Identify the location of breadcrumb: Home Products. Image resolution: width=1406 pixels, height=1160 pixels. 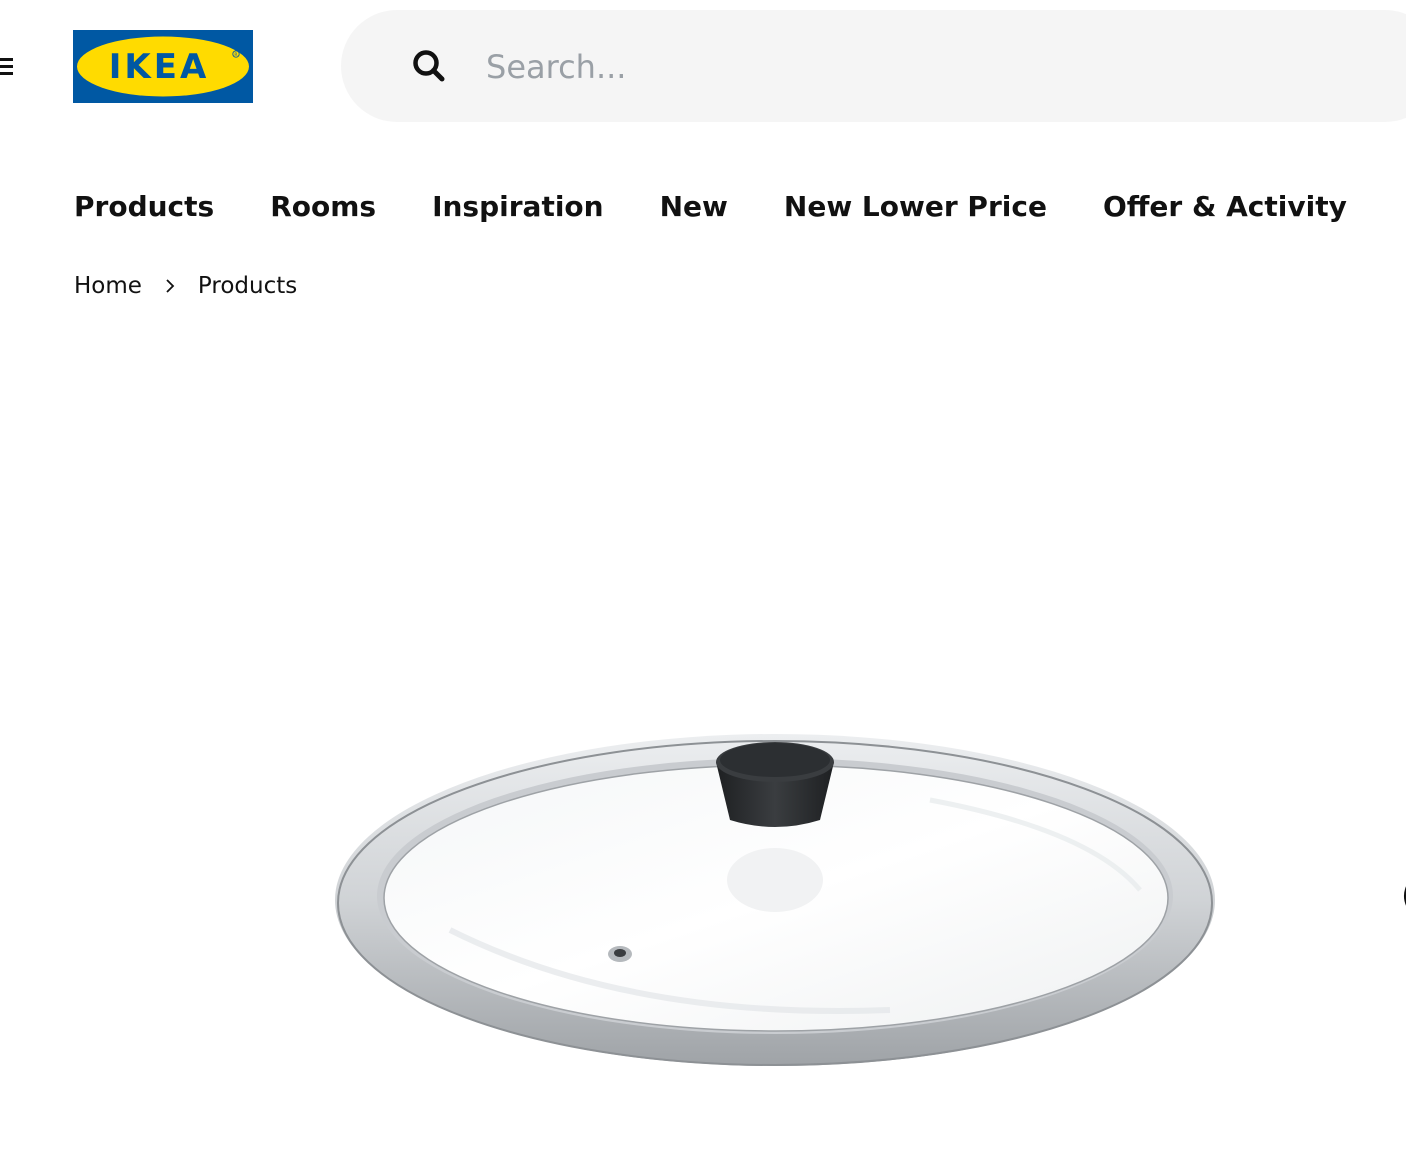
(185, 286).